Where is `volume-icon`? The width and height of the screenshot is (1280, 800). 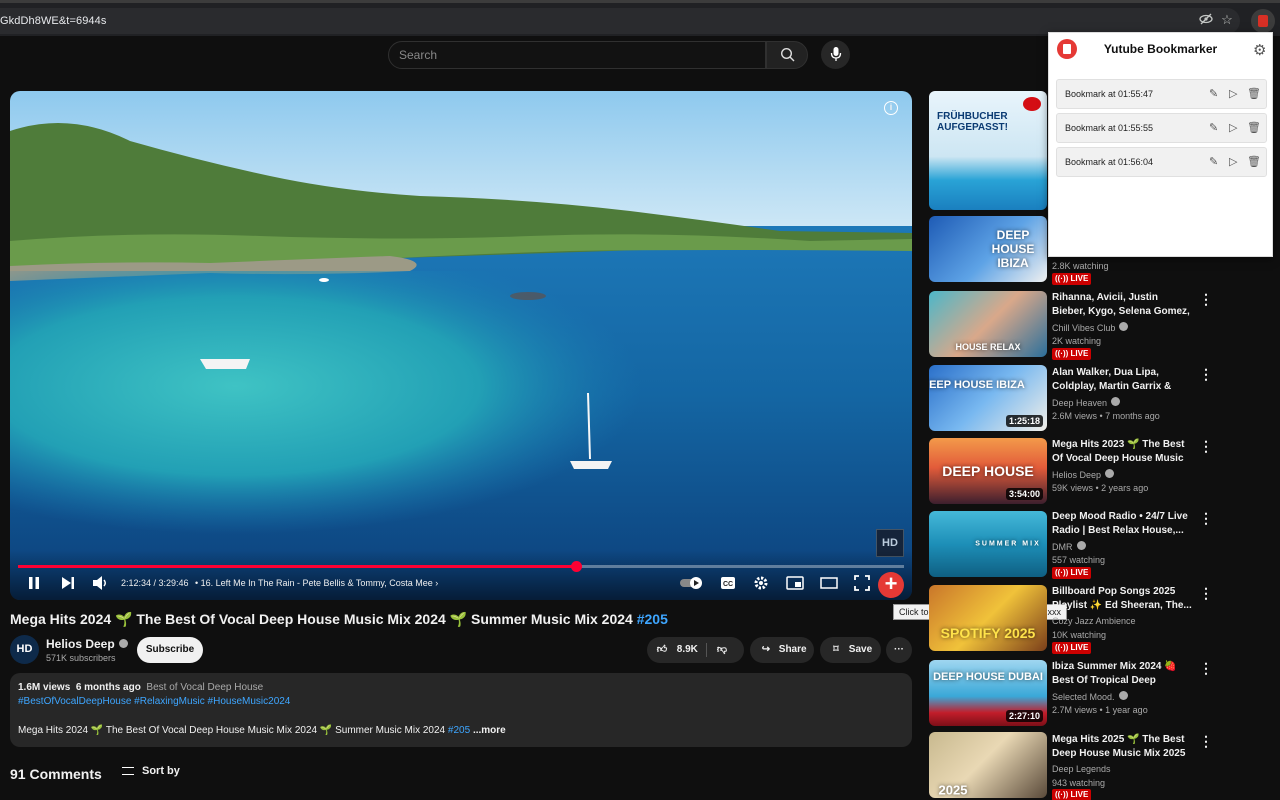 volume-icon is located at coordinates (101, 583).